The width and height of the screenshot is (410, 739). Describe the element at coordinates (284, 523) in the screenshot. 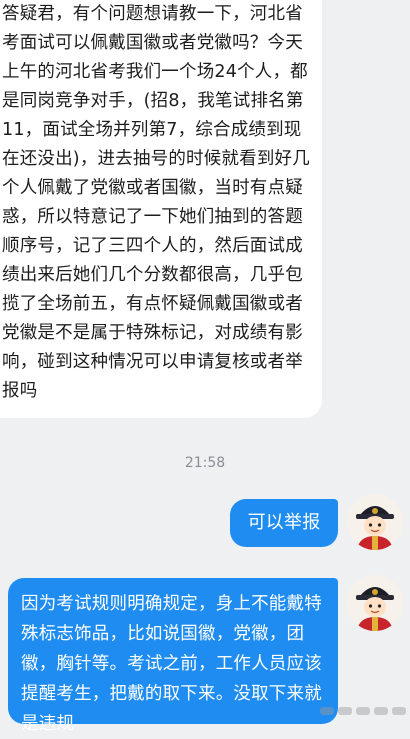

I see `outgoing-message-bubble-short: 可以举报` at that location.